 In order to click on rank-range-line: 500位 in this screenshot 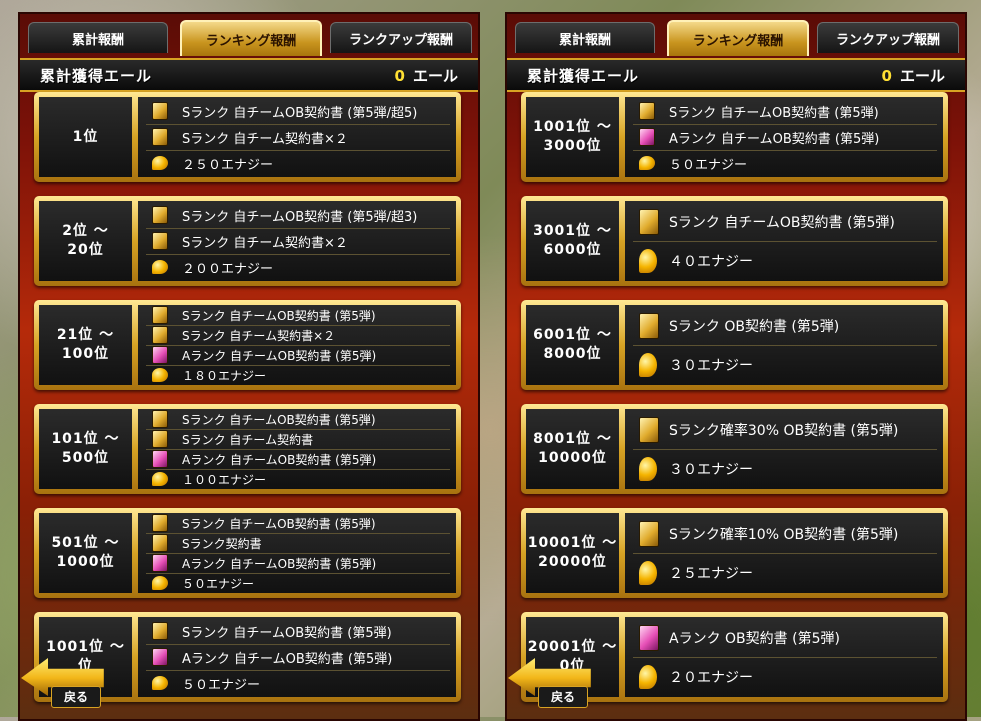, I will do `click(85, 458)`.